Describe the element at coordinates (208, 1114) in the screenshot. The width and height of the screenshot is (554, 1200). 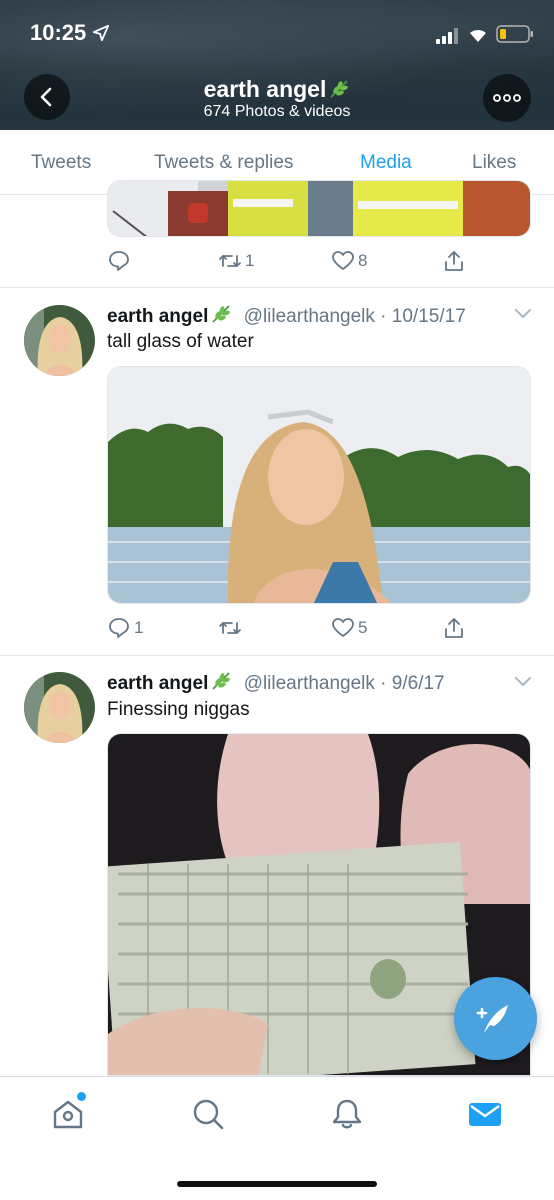
I see `search-icon` at that location.